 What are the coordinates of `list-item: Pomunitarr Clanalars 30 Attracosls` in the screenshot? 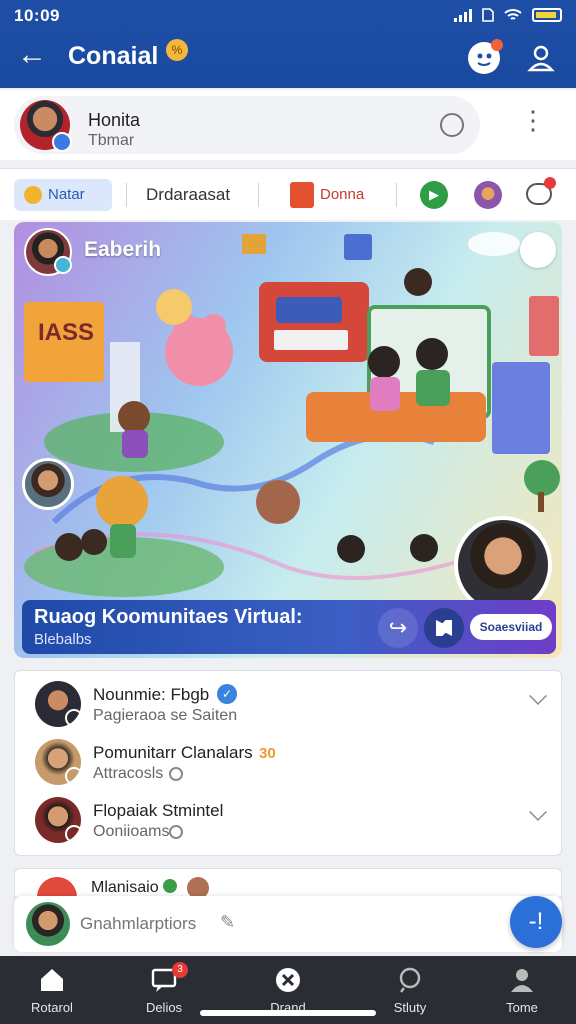 It's located at (289, 762).